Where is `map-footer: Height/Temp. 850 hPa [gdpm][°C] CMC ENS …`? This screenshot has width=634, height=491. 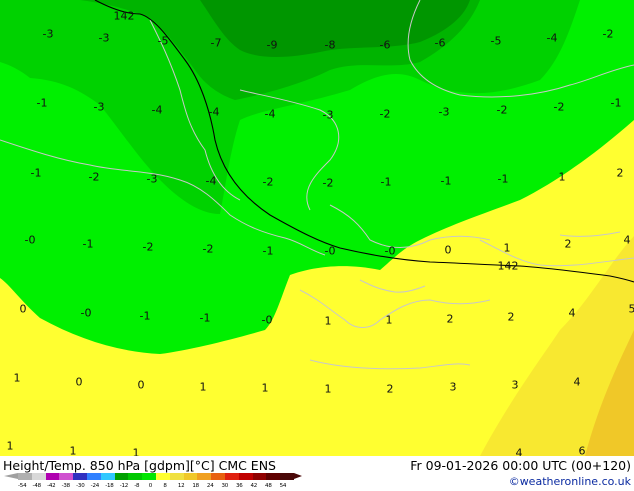
map-footer: Height/Temp. 850 hPa [gdpm][°C] CMC ENS … is located at coordinates (317, 473).